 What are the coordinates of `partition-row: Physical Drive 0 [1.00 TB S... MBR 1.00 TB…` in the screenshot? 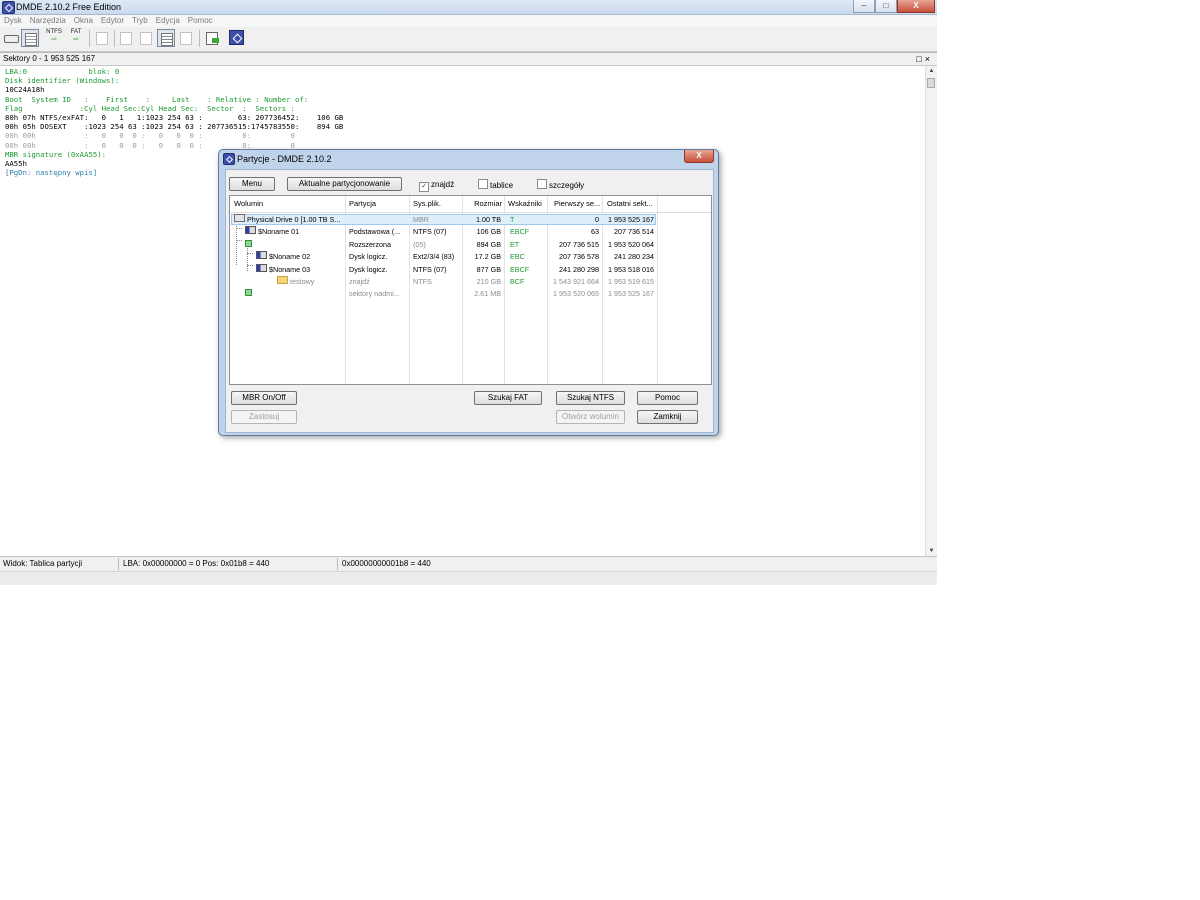 It's located at (470, 220).